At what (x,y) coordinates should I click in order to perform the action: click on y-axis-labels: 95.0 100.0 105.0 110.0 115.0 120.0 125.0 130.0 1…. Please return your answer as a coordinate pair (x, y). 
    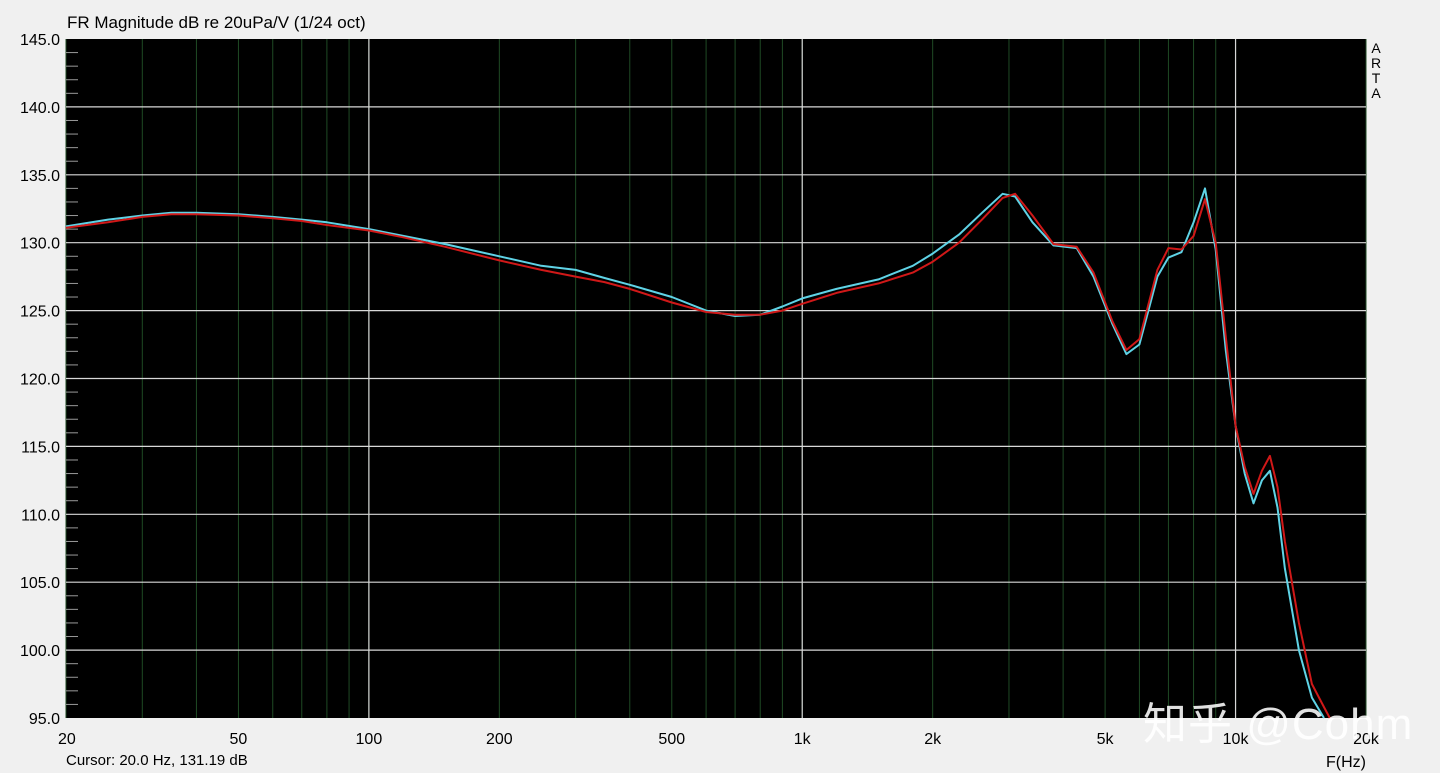
    Looking at the image, I should click on (40, 380).